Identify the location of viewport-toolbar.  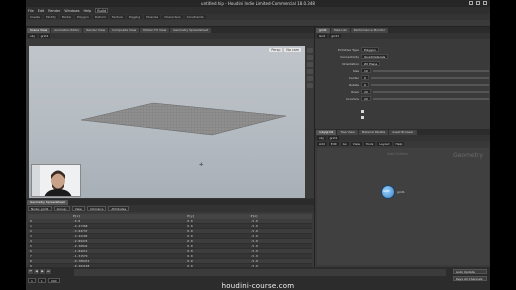
(170, 42).